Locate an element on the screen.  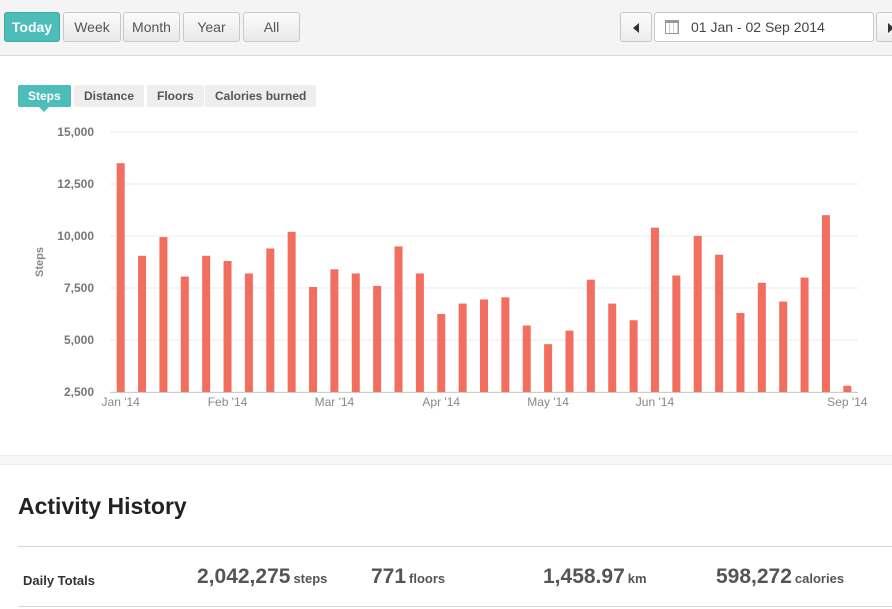
y-tick-label: 15,000 is located at coordinates (75, 132).